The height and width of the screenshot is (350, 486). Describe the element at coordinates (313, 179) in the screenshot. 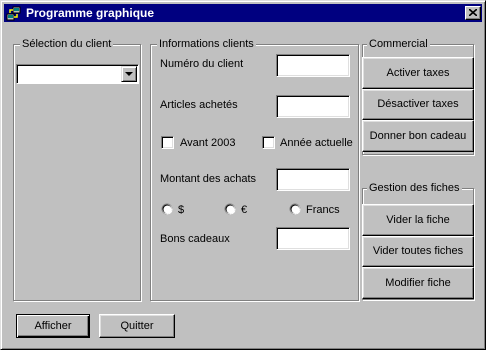

I see `purchase-amount-field` at that location.